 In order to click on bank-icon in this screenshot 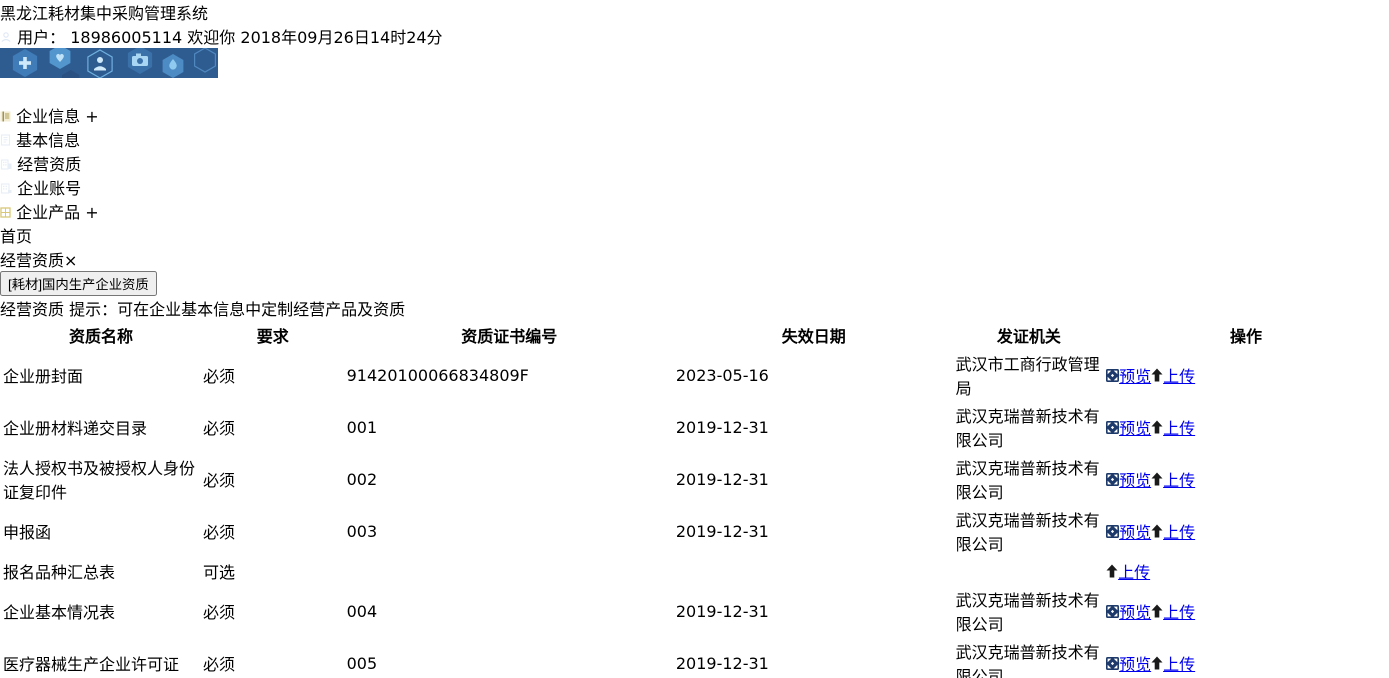, I will do `click(8, 188)`.